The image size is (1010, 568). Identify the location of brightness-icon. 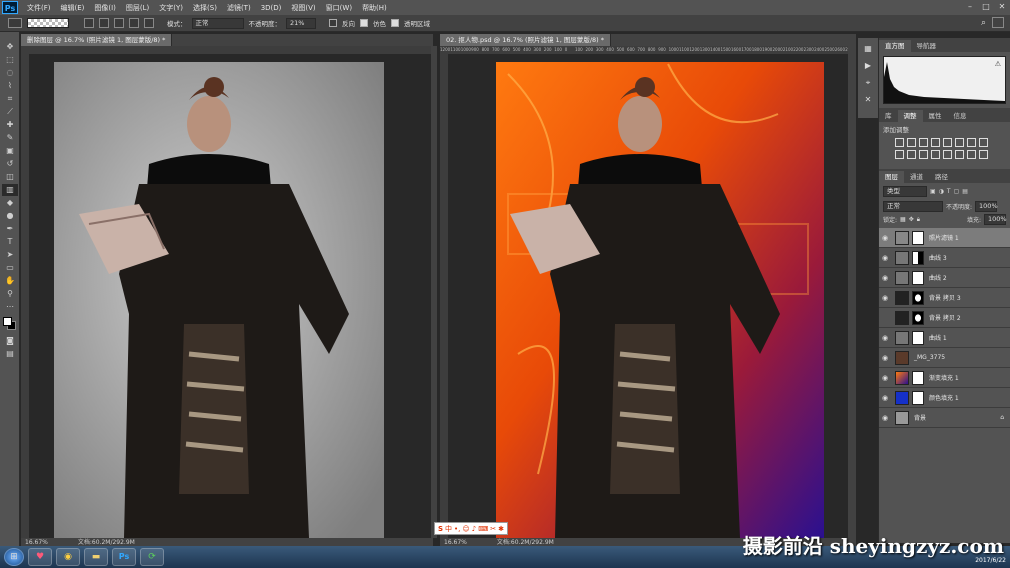
(899, 142).